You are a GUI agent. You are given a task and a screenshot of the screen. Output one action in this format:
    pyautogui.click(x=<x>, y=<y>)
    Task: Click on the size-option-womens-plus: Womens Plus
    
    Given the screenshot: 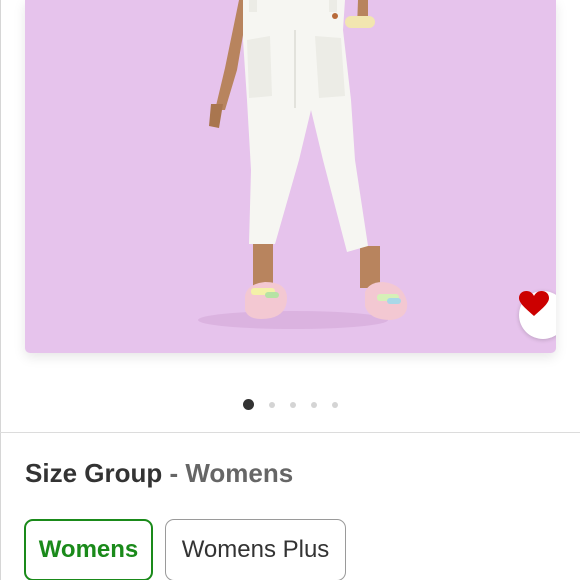 What is the action you would take?
    pyautogui.click(x=255, y=549)
    